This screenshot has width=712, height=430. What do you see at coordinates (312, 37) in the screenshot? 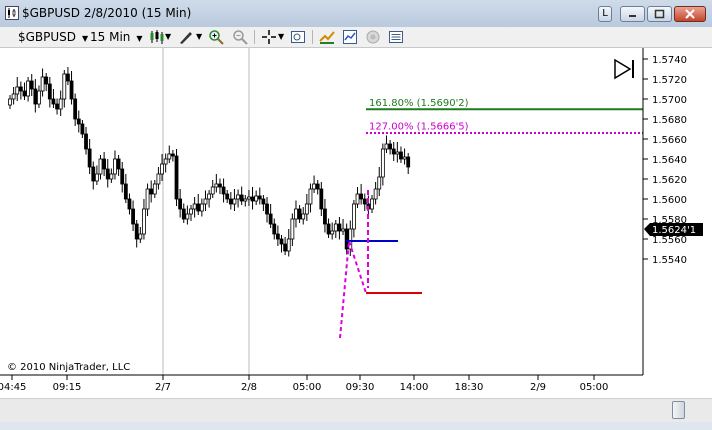
I see `toolbar-separator` at bounding box center [312, 37].